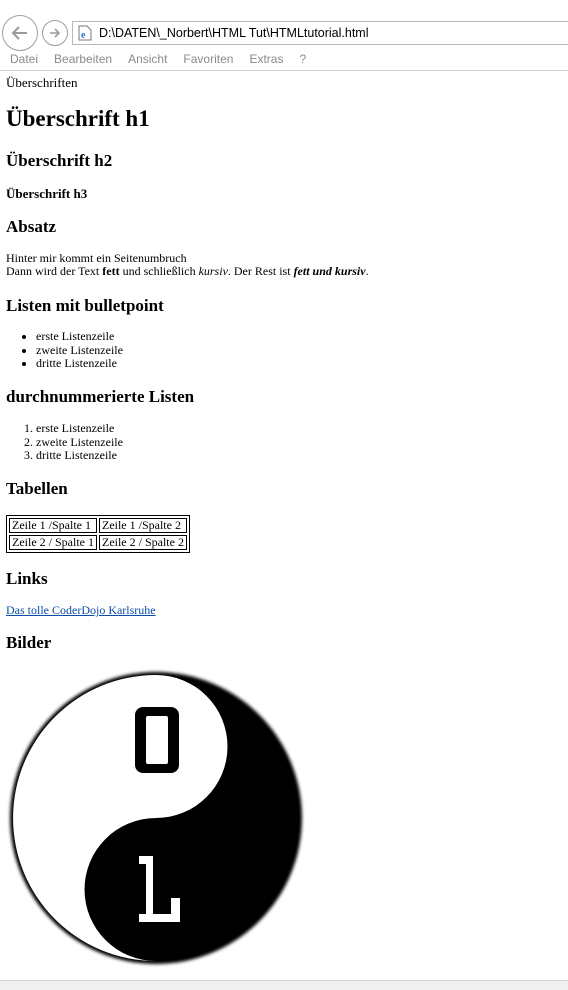 The image size is (568, 990). I want to click on table-row: Zeile 1 /Spalte 1 Zeile 1 /Spalte 2, so click(98, 525).